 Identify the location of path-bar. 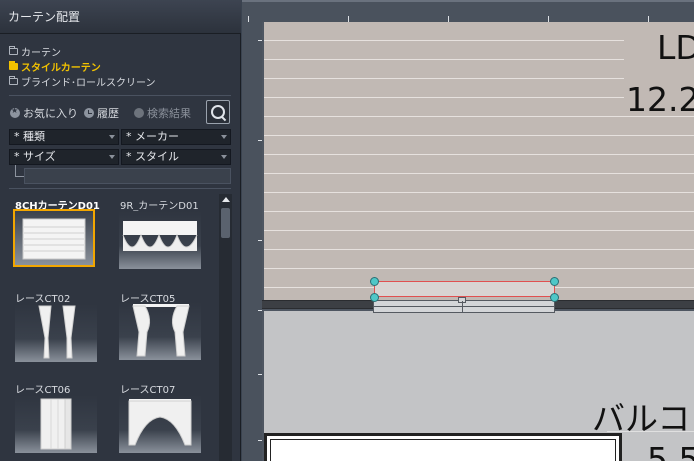
(127, 176).